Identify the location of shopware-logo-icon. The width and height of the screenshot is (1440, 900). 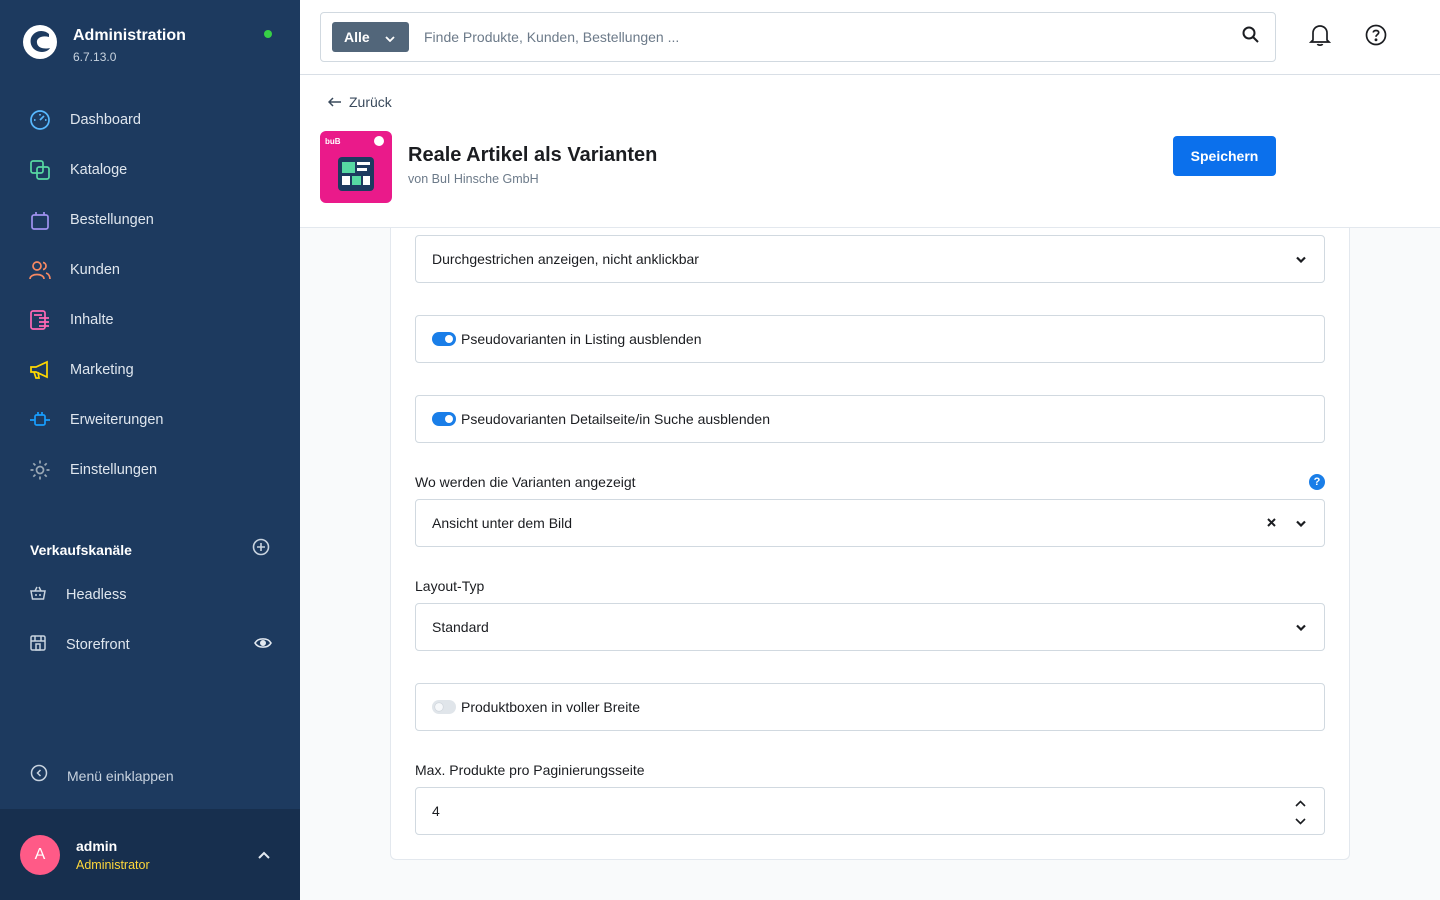
(40, 42).